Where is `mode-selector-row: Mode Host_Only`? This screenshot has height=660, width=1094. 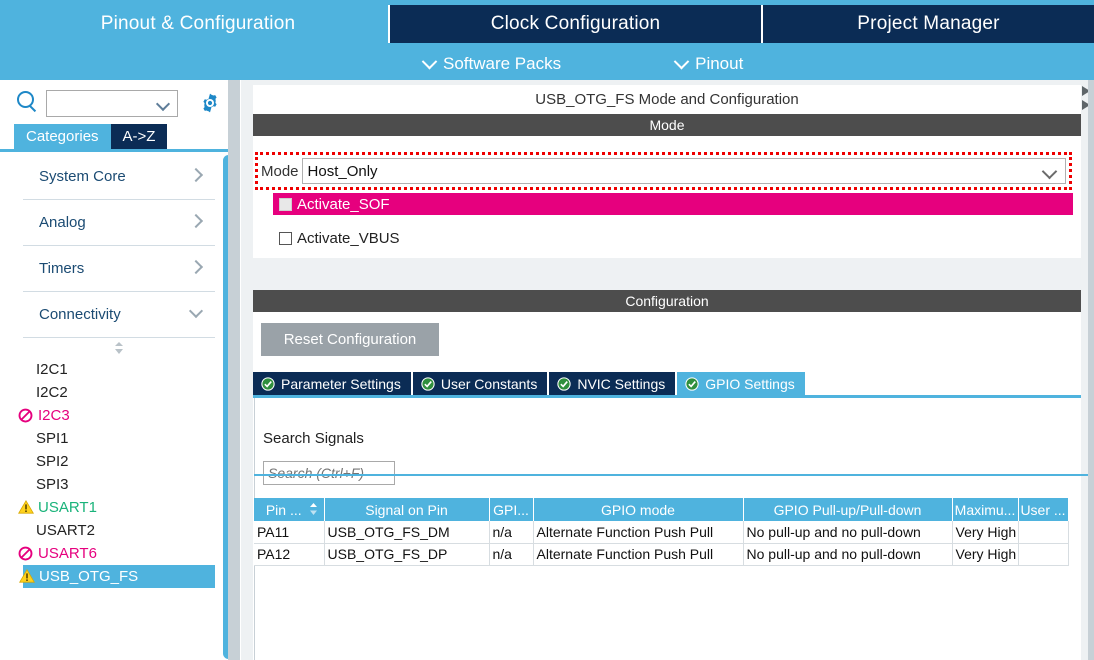
mode-selector-row: Mode Host_Only is located at coordinates (663, 171).